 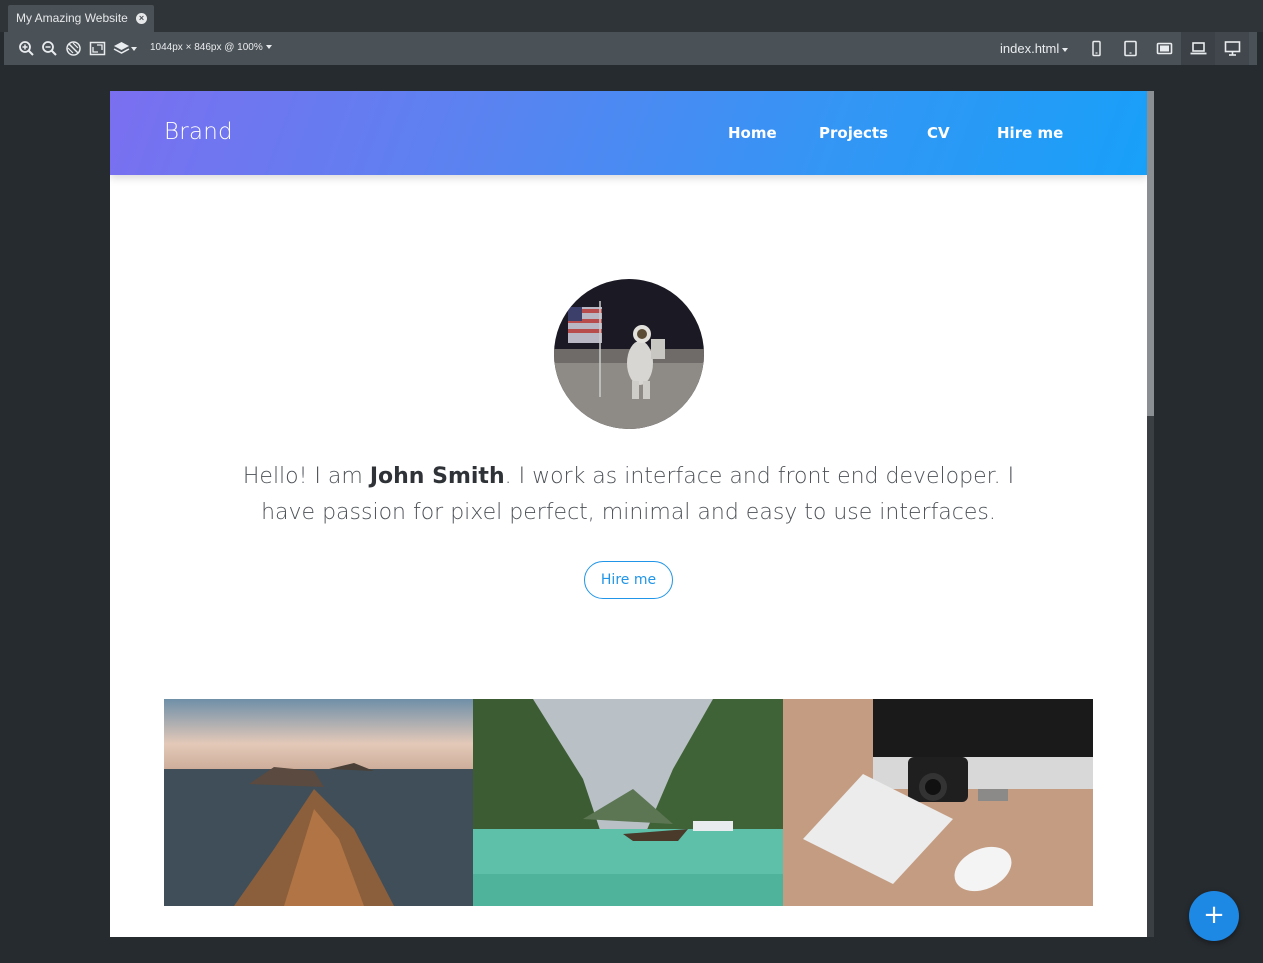 What do you see at coordinates (938, 133) in the screenshot?
I see `nav-link-cv: CV` at bounding box center [938, 133].